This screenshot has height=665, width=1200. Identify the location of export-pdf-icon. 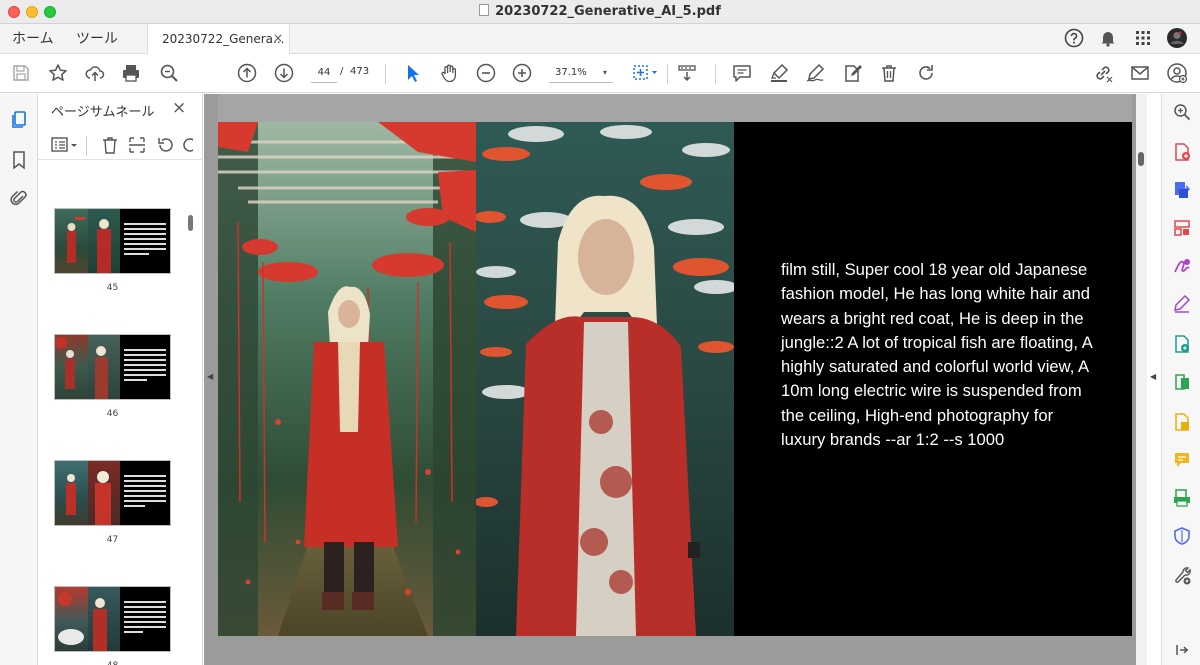
(1182, 190).